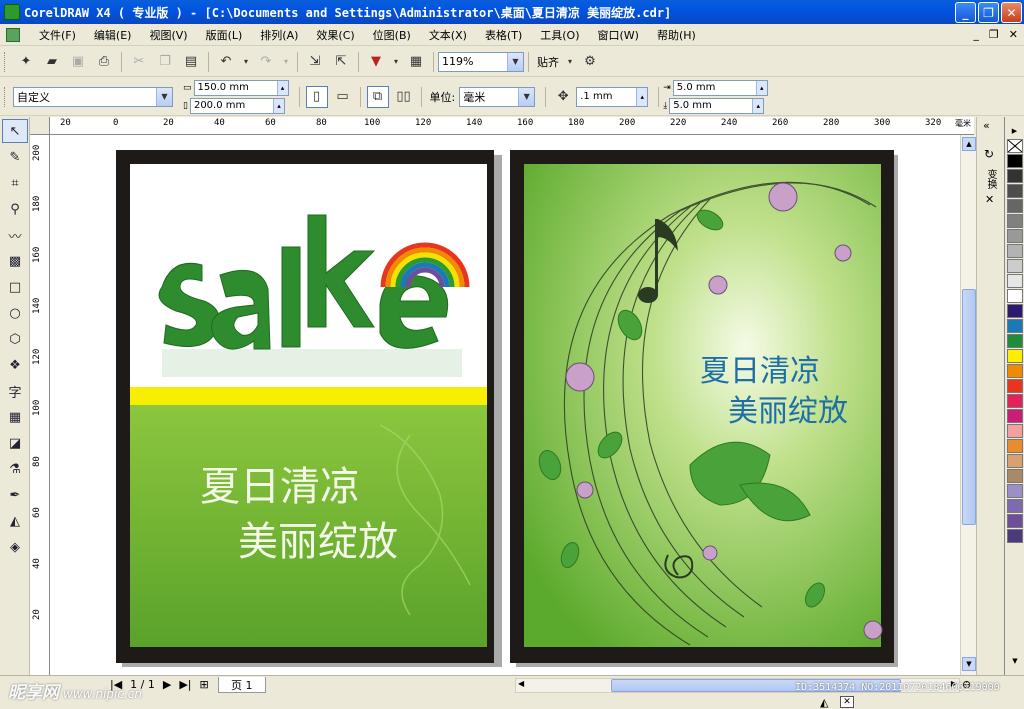 This screenshot has width=1024, height=709. Describe the element at coordinates (969, 407) in the screenshot. I see `vertical-scroll-thumb` at that location.